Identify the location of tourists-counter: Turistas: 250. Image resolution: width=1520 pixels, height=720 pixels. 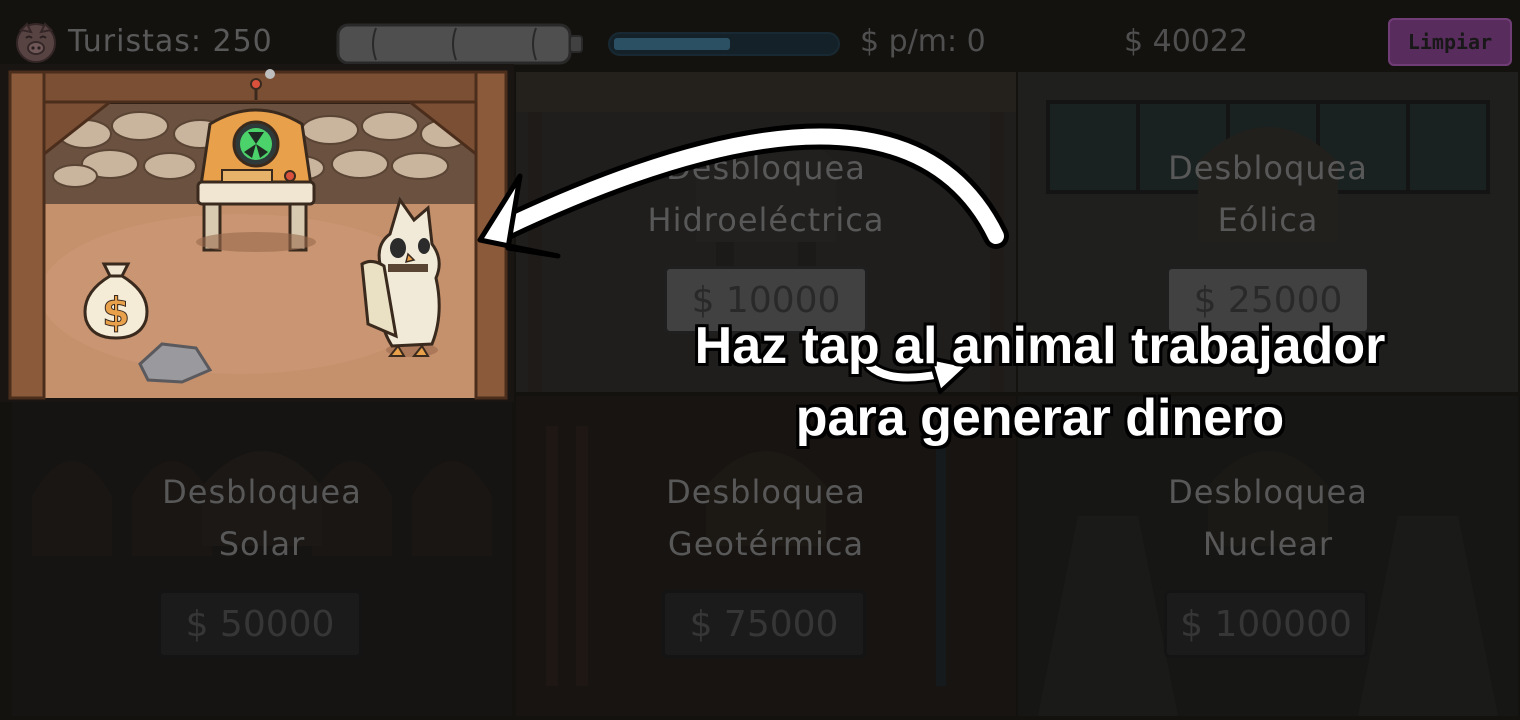
(170, 41).